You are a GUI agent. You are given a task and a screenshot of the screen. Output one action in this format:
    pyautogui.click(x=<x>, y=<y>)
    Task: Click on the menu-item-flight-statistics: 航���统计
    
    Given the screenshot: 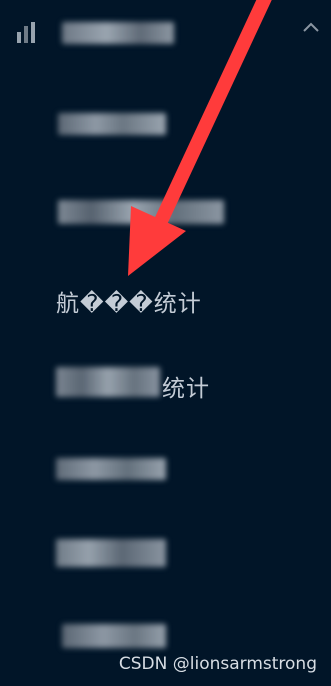 What is the action you would take?
    pyautogui.click(x=165, y=300)
    